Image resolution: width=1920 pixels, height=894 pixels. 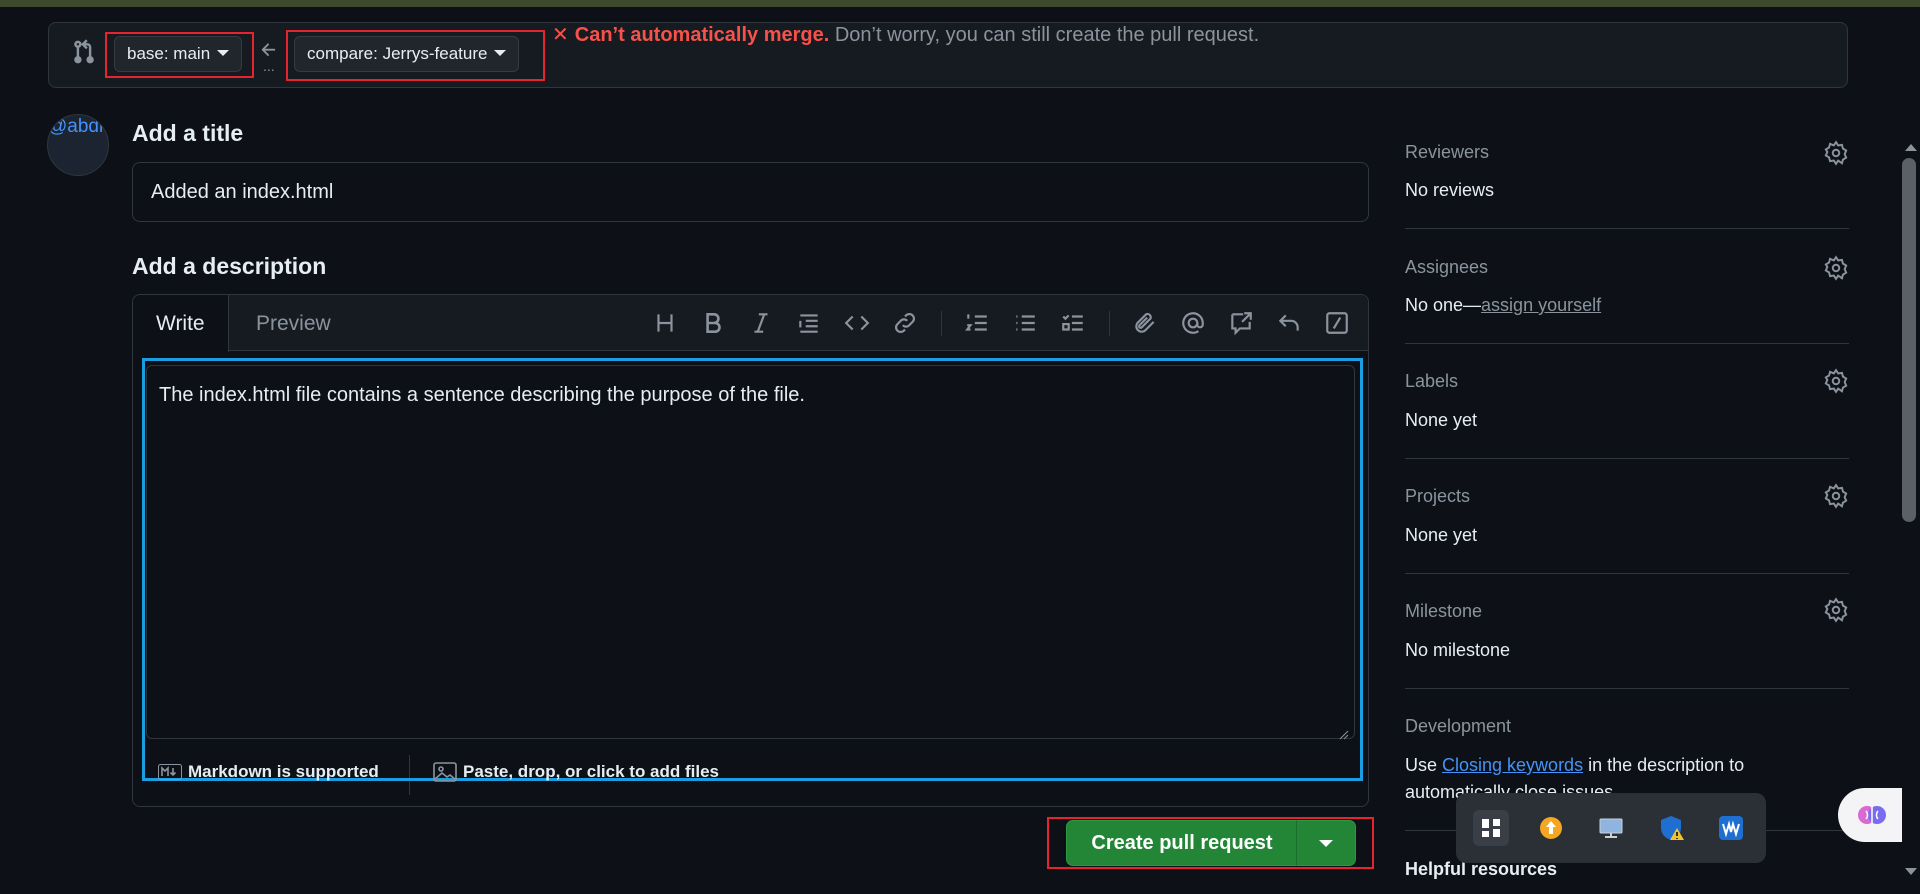 What do you see at coordinates (1438, 496) in the screenshot?
I see `projects-heading: Projects` at bounding box center [1438, 496].